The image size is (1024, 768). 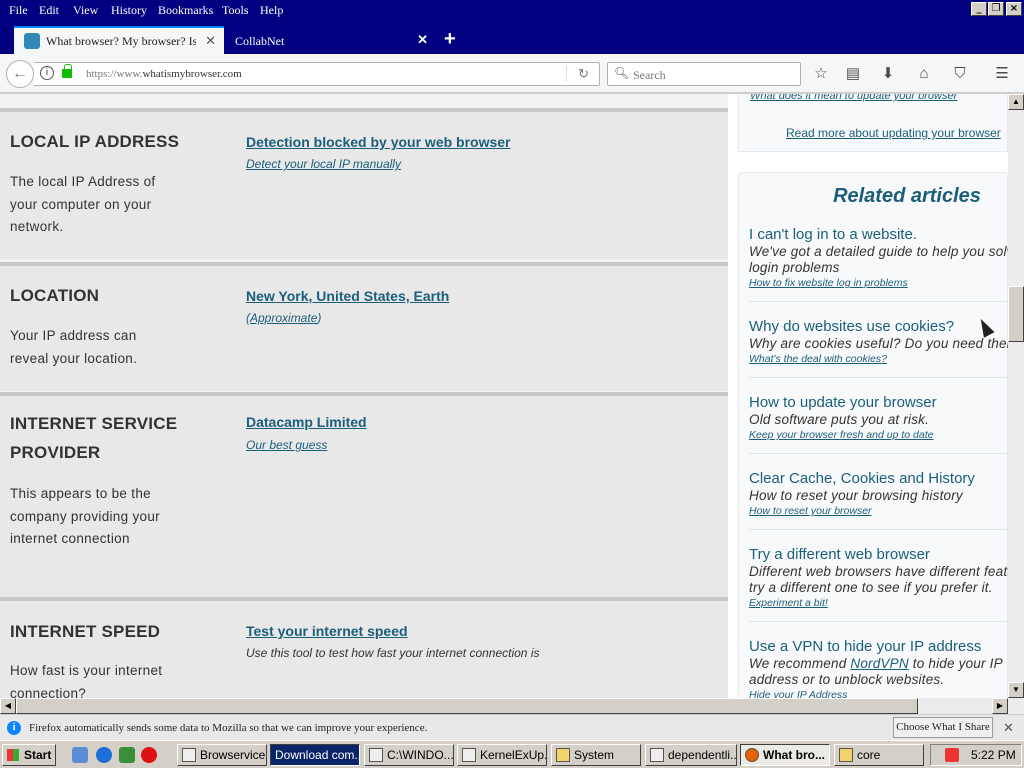 What do you see at coordinates (596, 755) in the screenshot?
I see `task-system: System` at bounding box center [596, 755].